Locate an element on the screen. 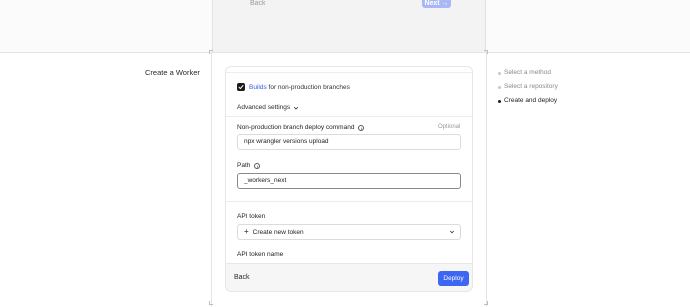 Image resolution: width=690 pixels, height=307 pixels. right-guide-line is located at coordinates (486, 179).